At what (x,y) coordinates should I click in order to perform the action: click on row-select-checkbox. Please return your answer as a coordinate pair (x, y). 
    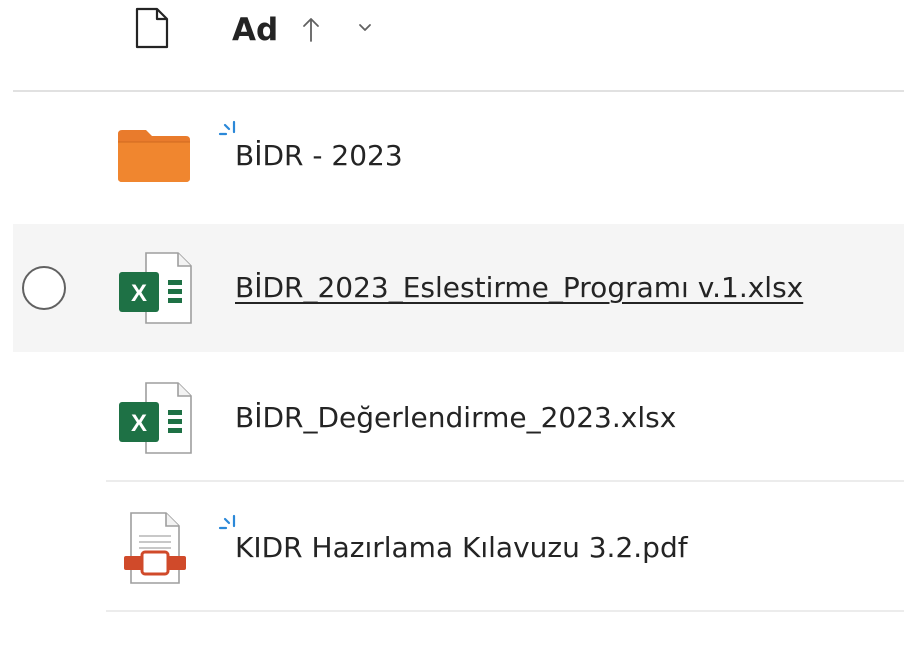
    Looking at the image, I should click on (44, 288).